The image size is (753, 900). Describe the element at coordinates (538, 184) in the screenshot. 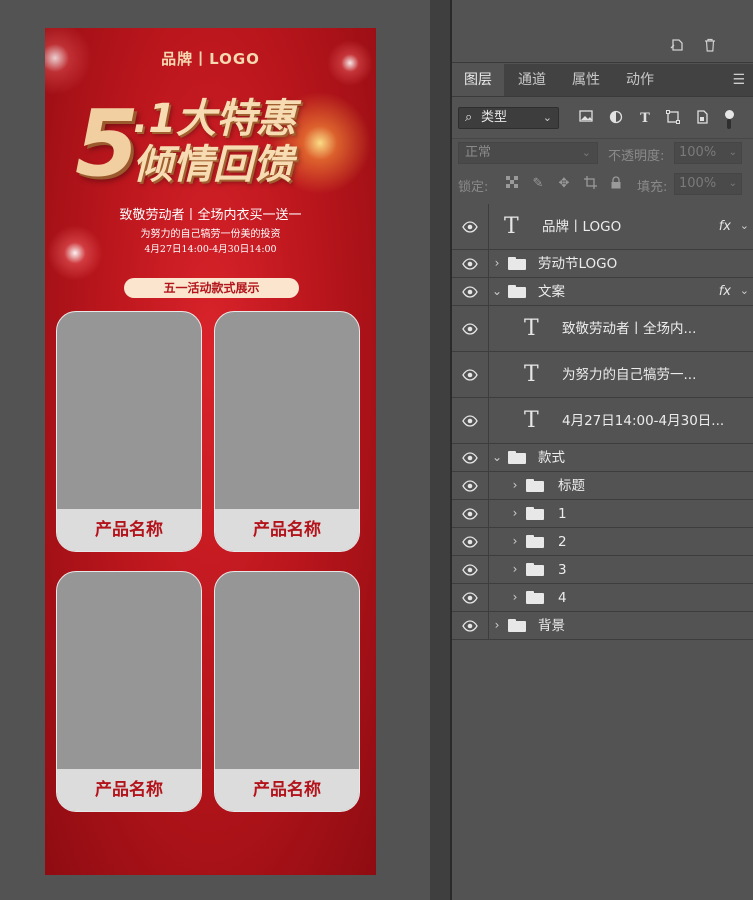

I see `lock-image-pixels-icon: ✎` at that location.